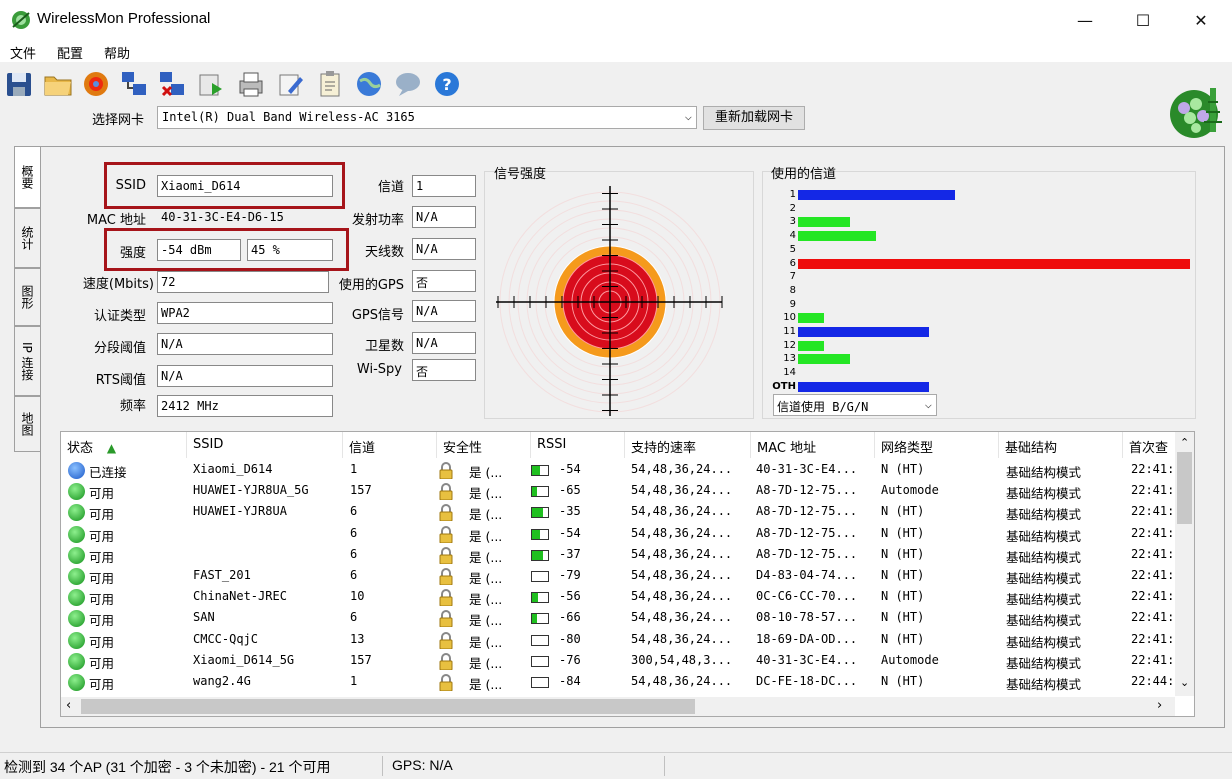  What do you see at coordinates (102, 600) in the screenshot?
I see `status-cell: 可用` at bounding box center [102, 600].